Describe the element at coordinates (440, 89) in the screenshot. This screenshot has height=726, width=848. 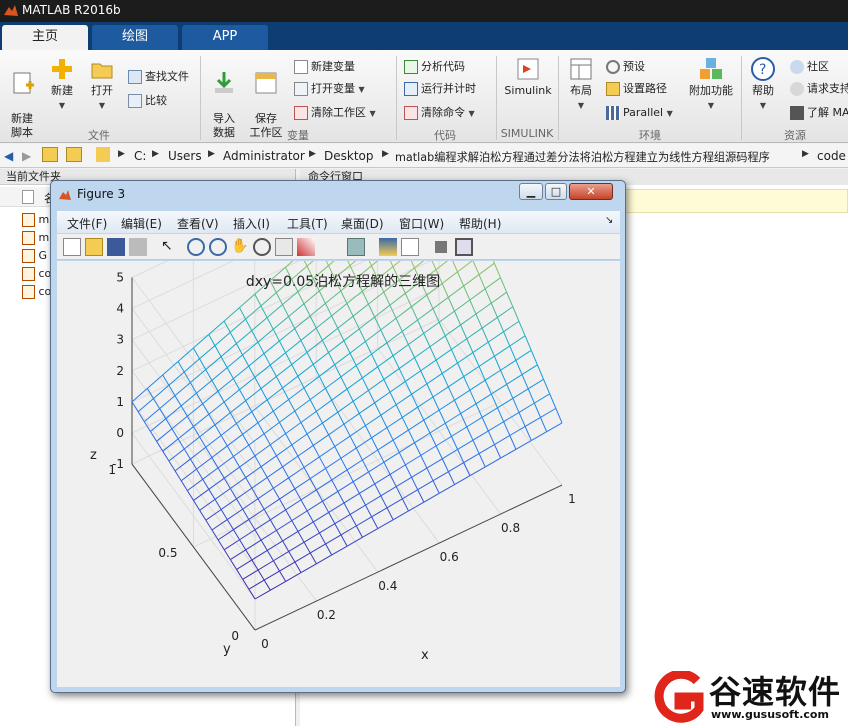
I see `run-and-time-button: 运行并计时` at that location.